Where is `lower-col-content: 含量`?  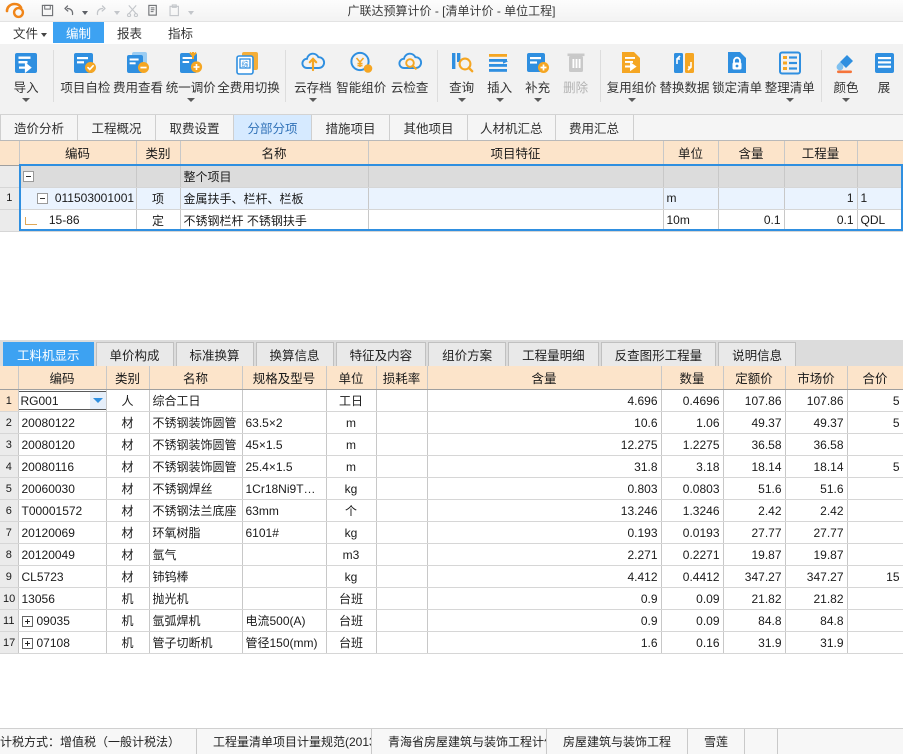
lower-col-content: 含量 is located at coordinates (544, 377).